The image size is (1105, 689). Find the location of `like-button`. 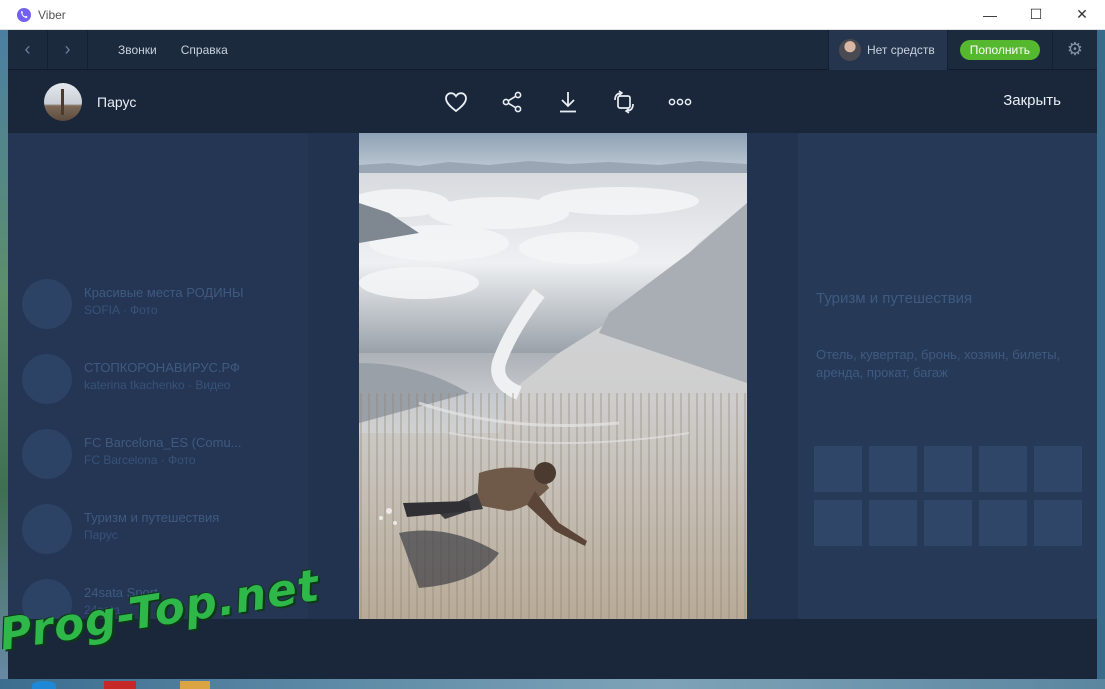

like-button is located at coordinates (456, 102).